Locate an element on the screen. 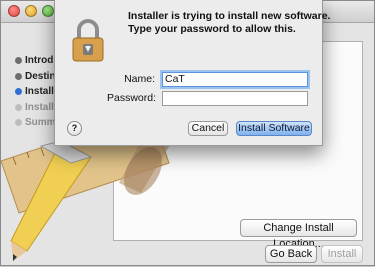  help-button: ? is located at coordinates (74, 128).